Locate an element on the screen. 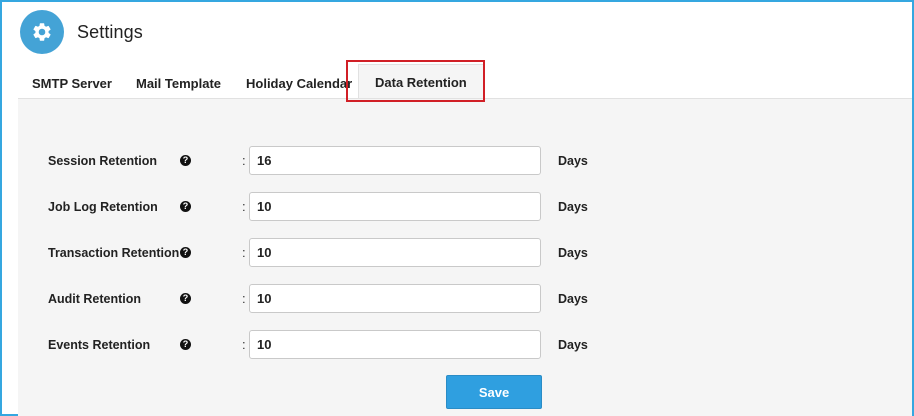 This screenshot has height=416, width=914. tab-holiday-calendar: Holiday Calendar is located at coordinates (299, 84).